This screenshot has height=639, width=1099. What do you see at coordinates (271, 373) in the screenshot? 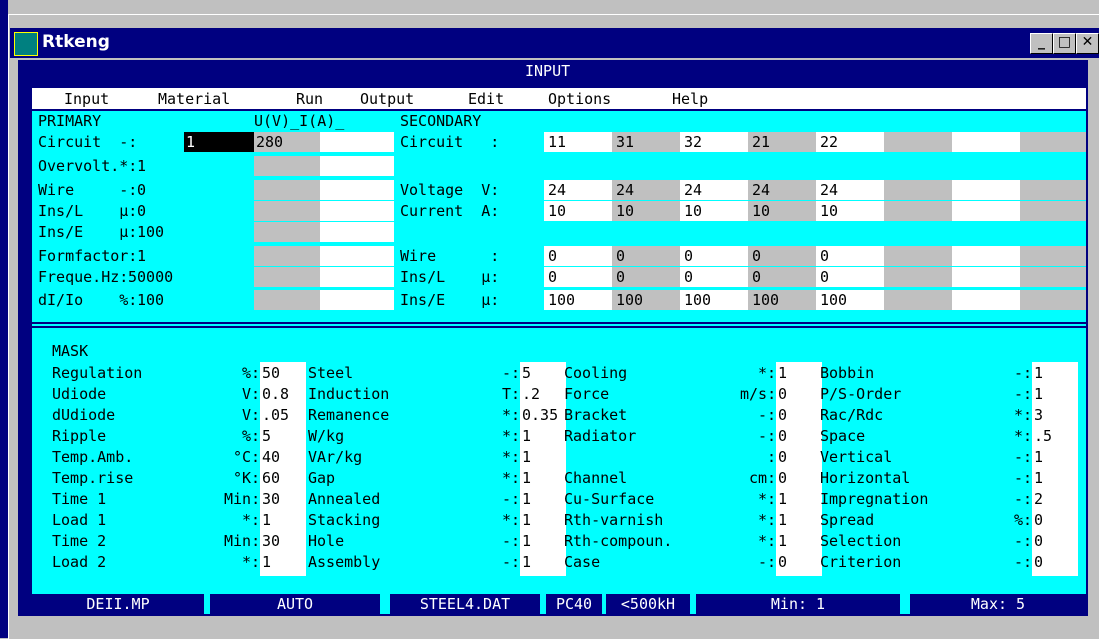
I see `mask-value-field: 50` at bounding box center [271, 373].